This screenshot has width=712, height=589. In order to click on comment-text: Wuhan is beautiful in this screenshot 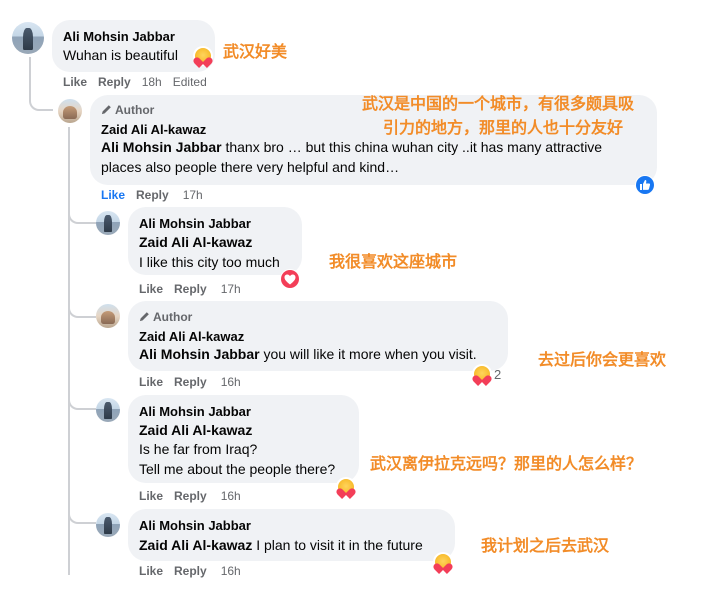, I will do `click(120, 55)`.